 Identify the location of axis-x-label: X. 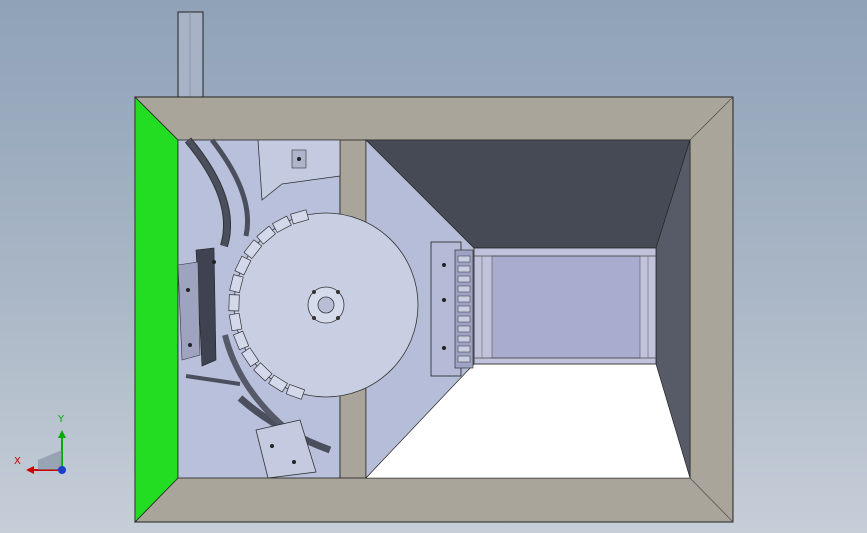
(17, 461).